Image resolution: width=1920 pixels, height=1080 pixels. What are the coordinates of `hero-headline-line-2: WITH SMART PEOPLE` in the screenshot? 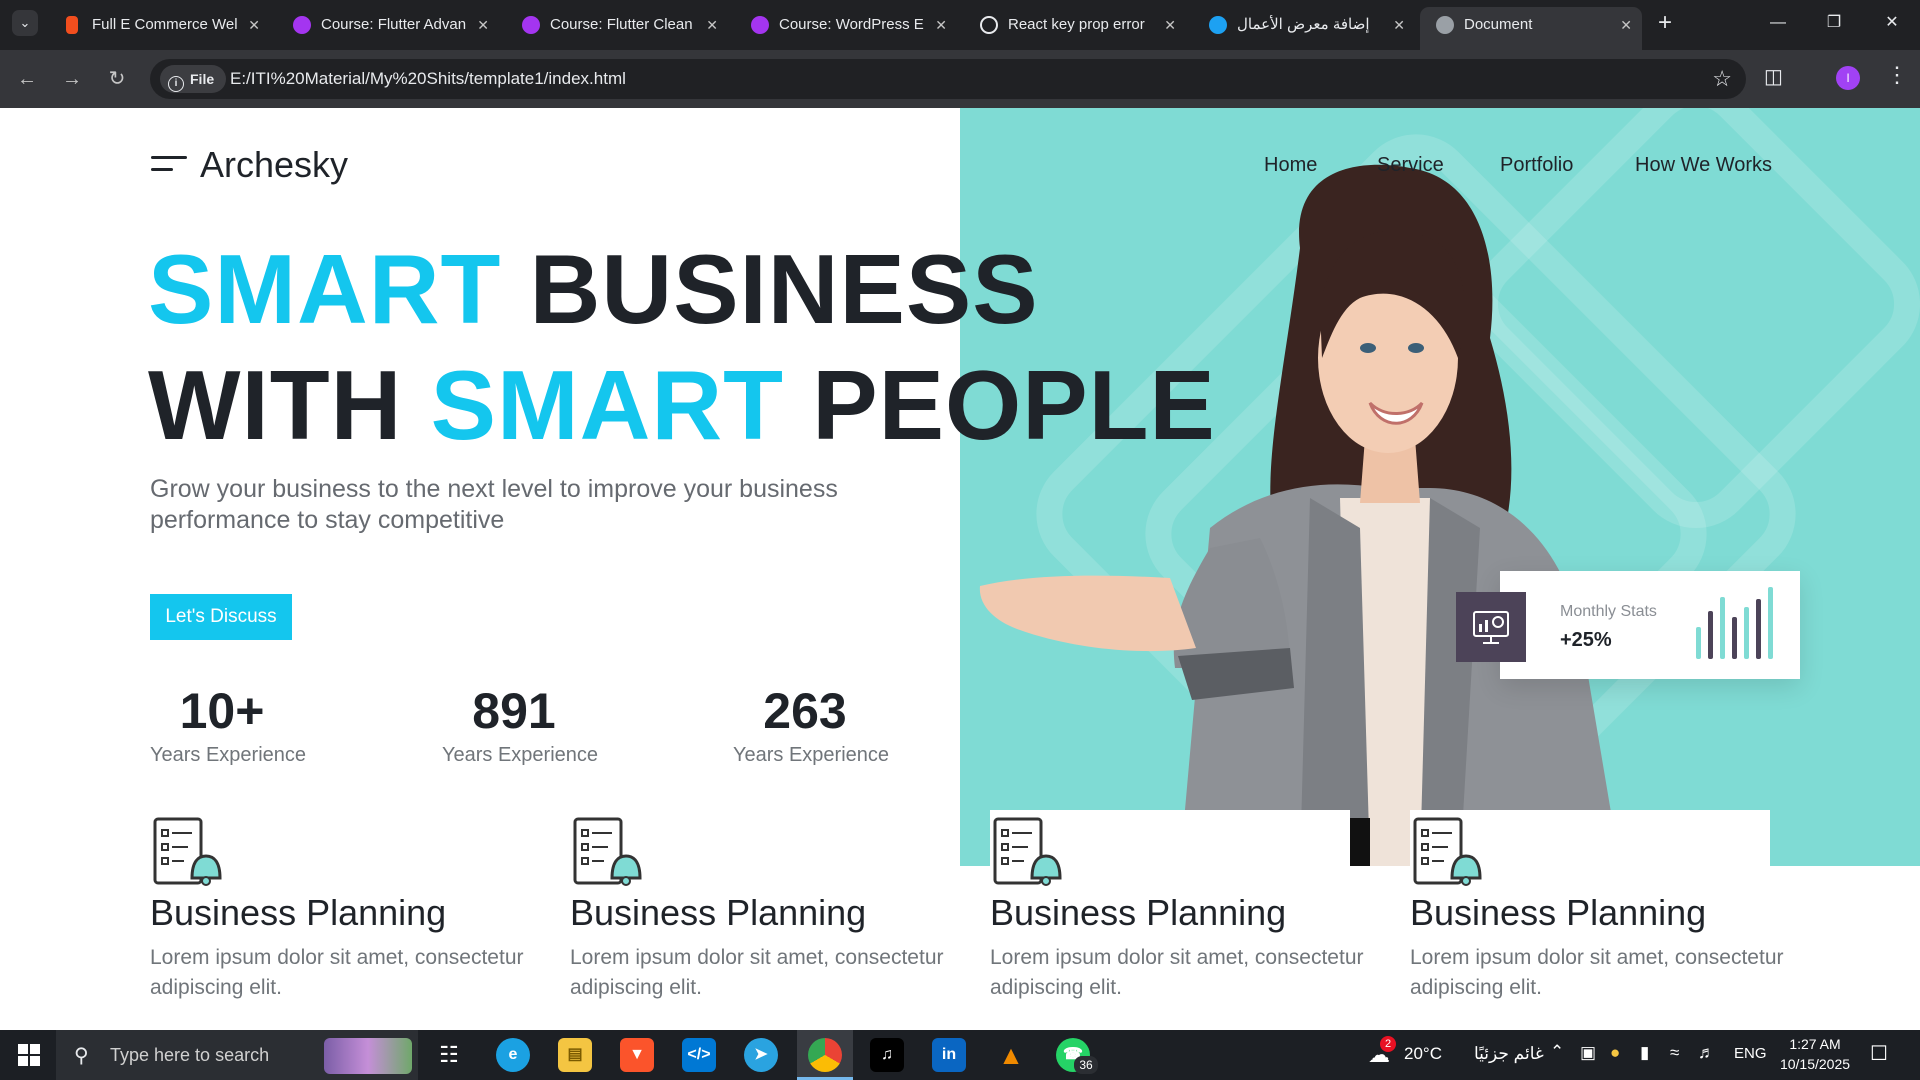 It's located at (682, 405).